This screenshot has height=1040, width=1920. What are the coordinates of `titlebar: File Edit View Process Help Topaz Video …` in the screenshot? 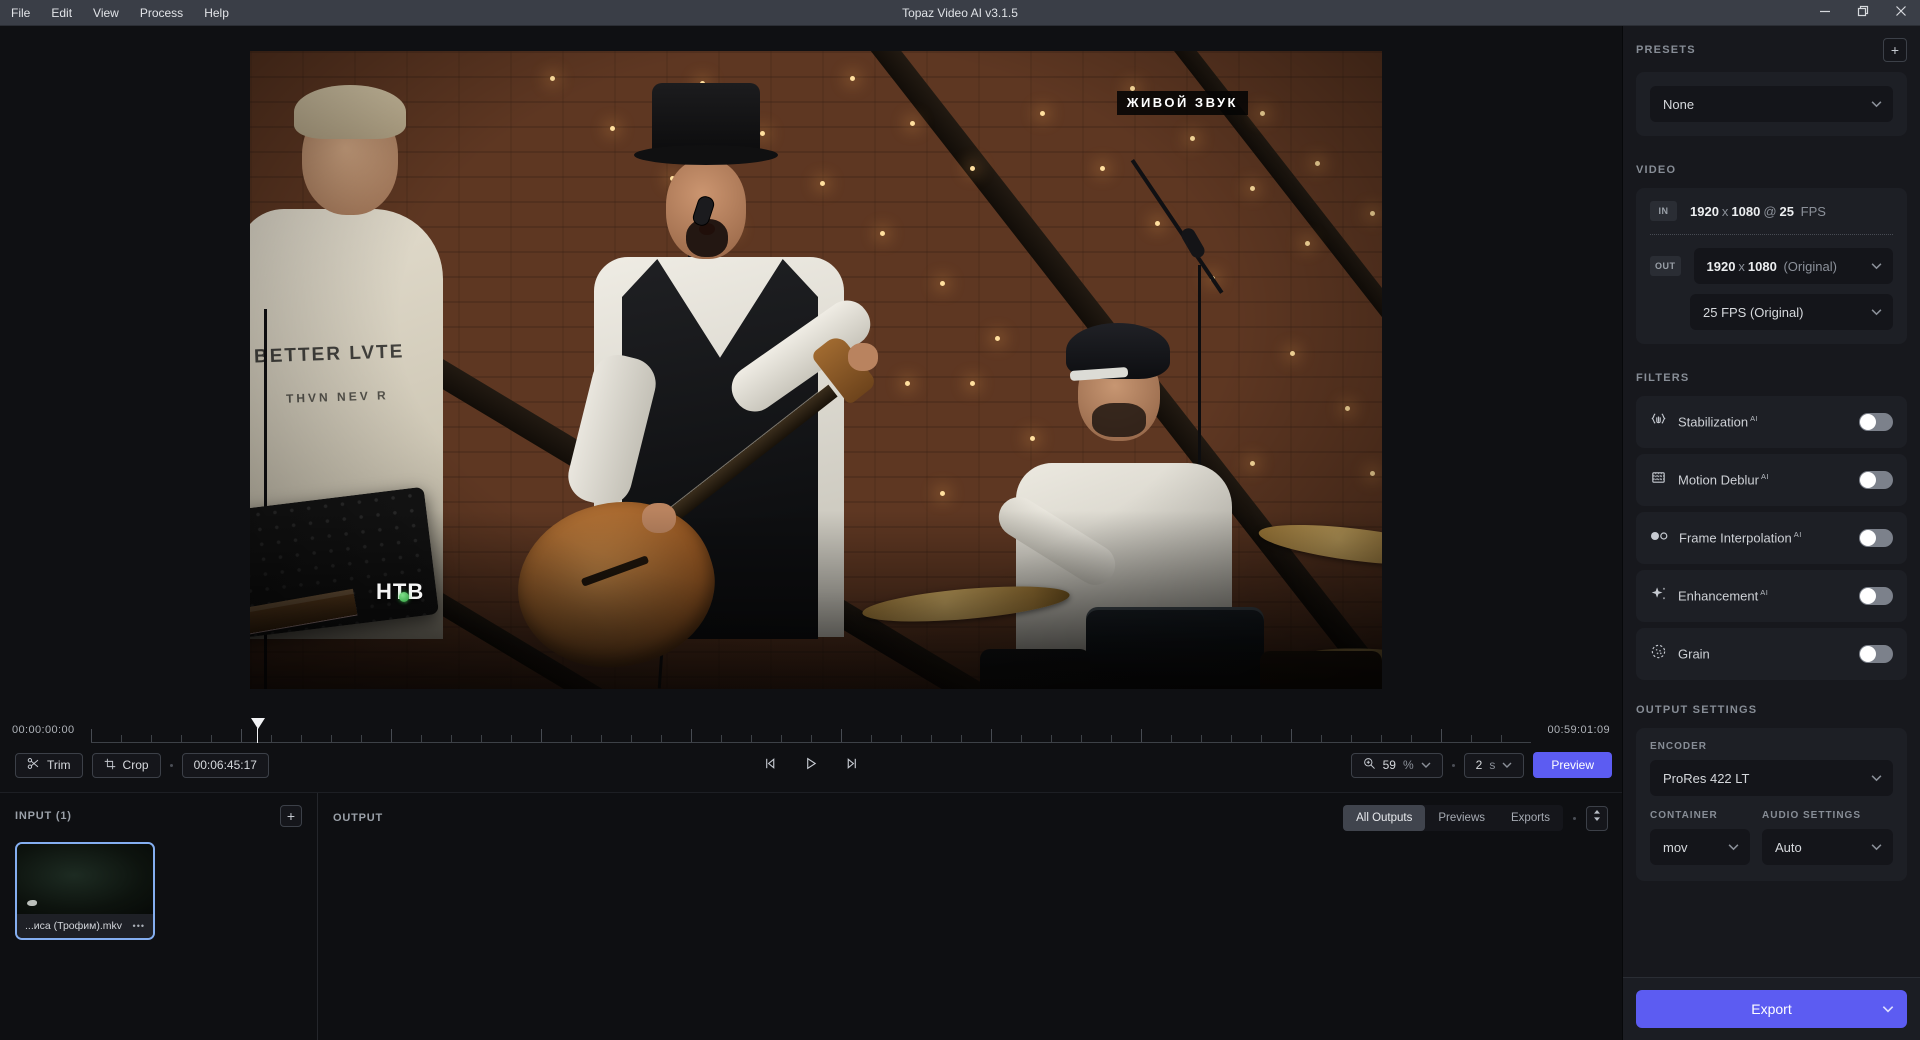 It's located at (960, 13).